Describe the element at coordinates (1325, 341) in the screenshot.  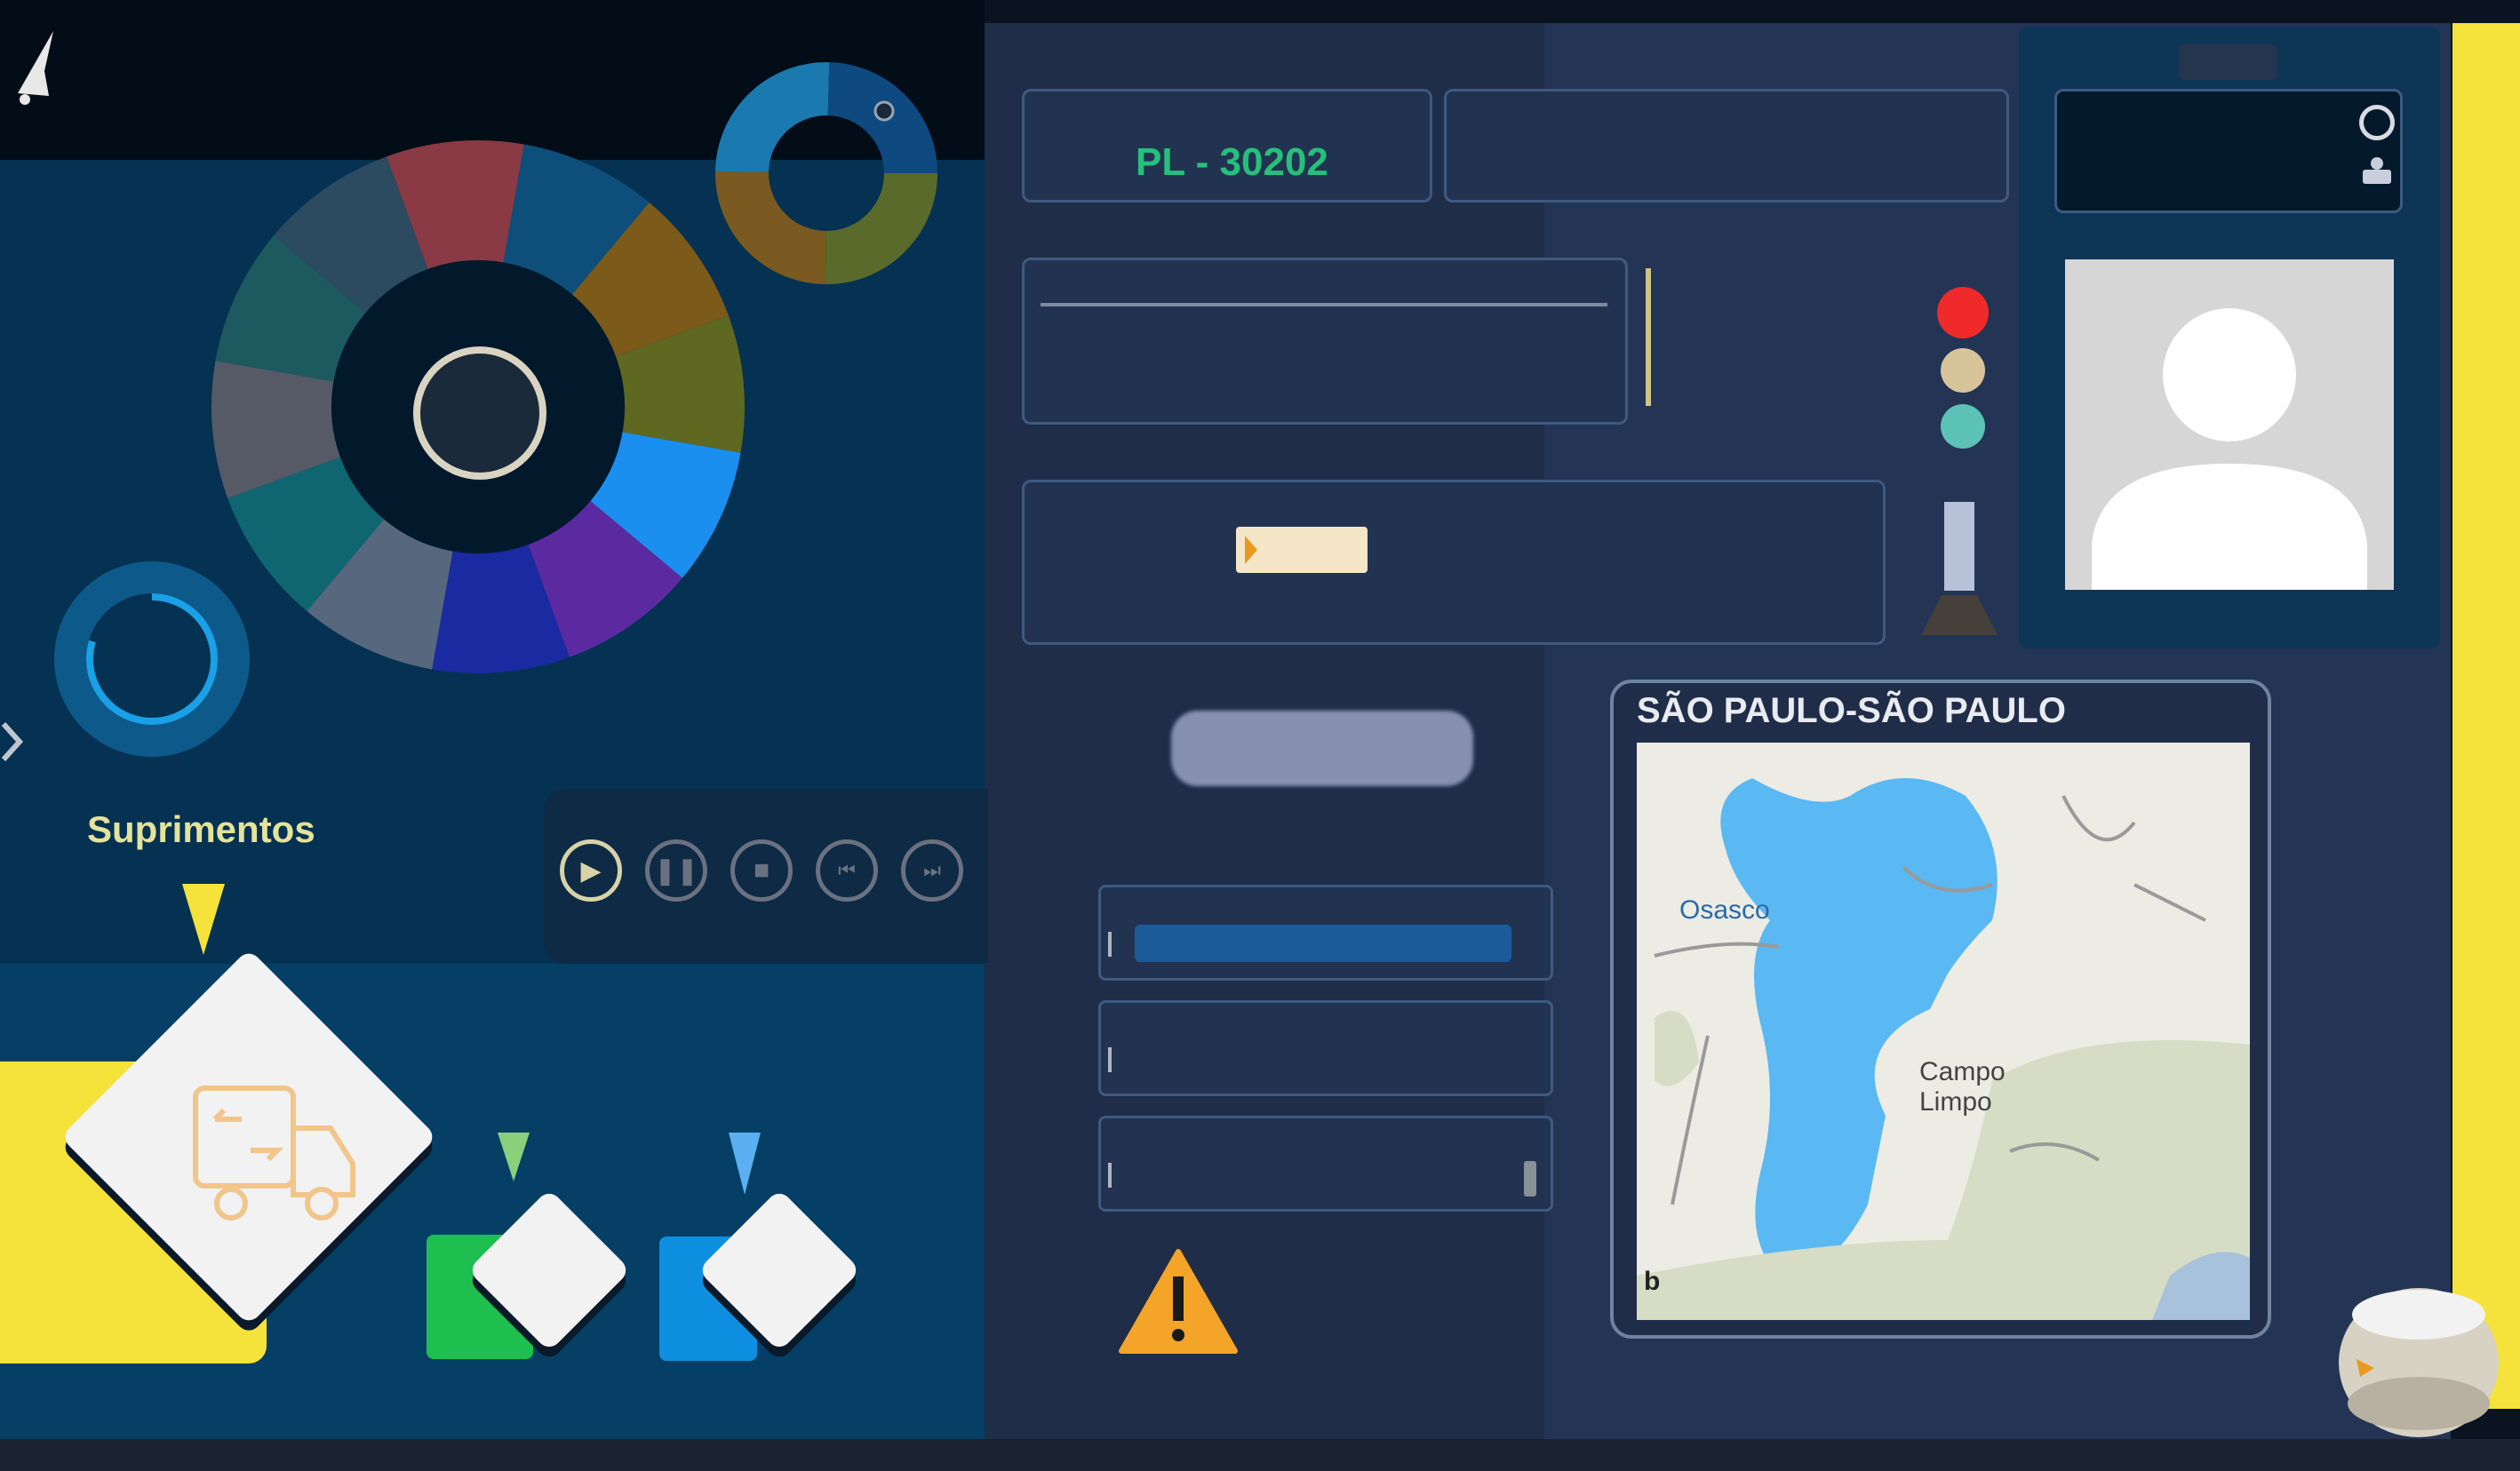
I see `process-card` at that location.